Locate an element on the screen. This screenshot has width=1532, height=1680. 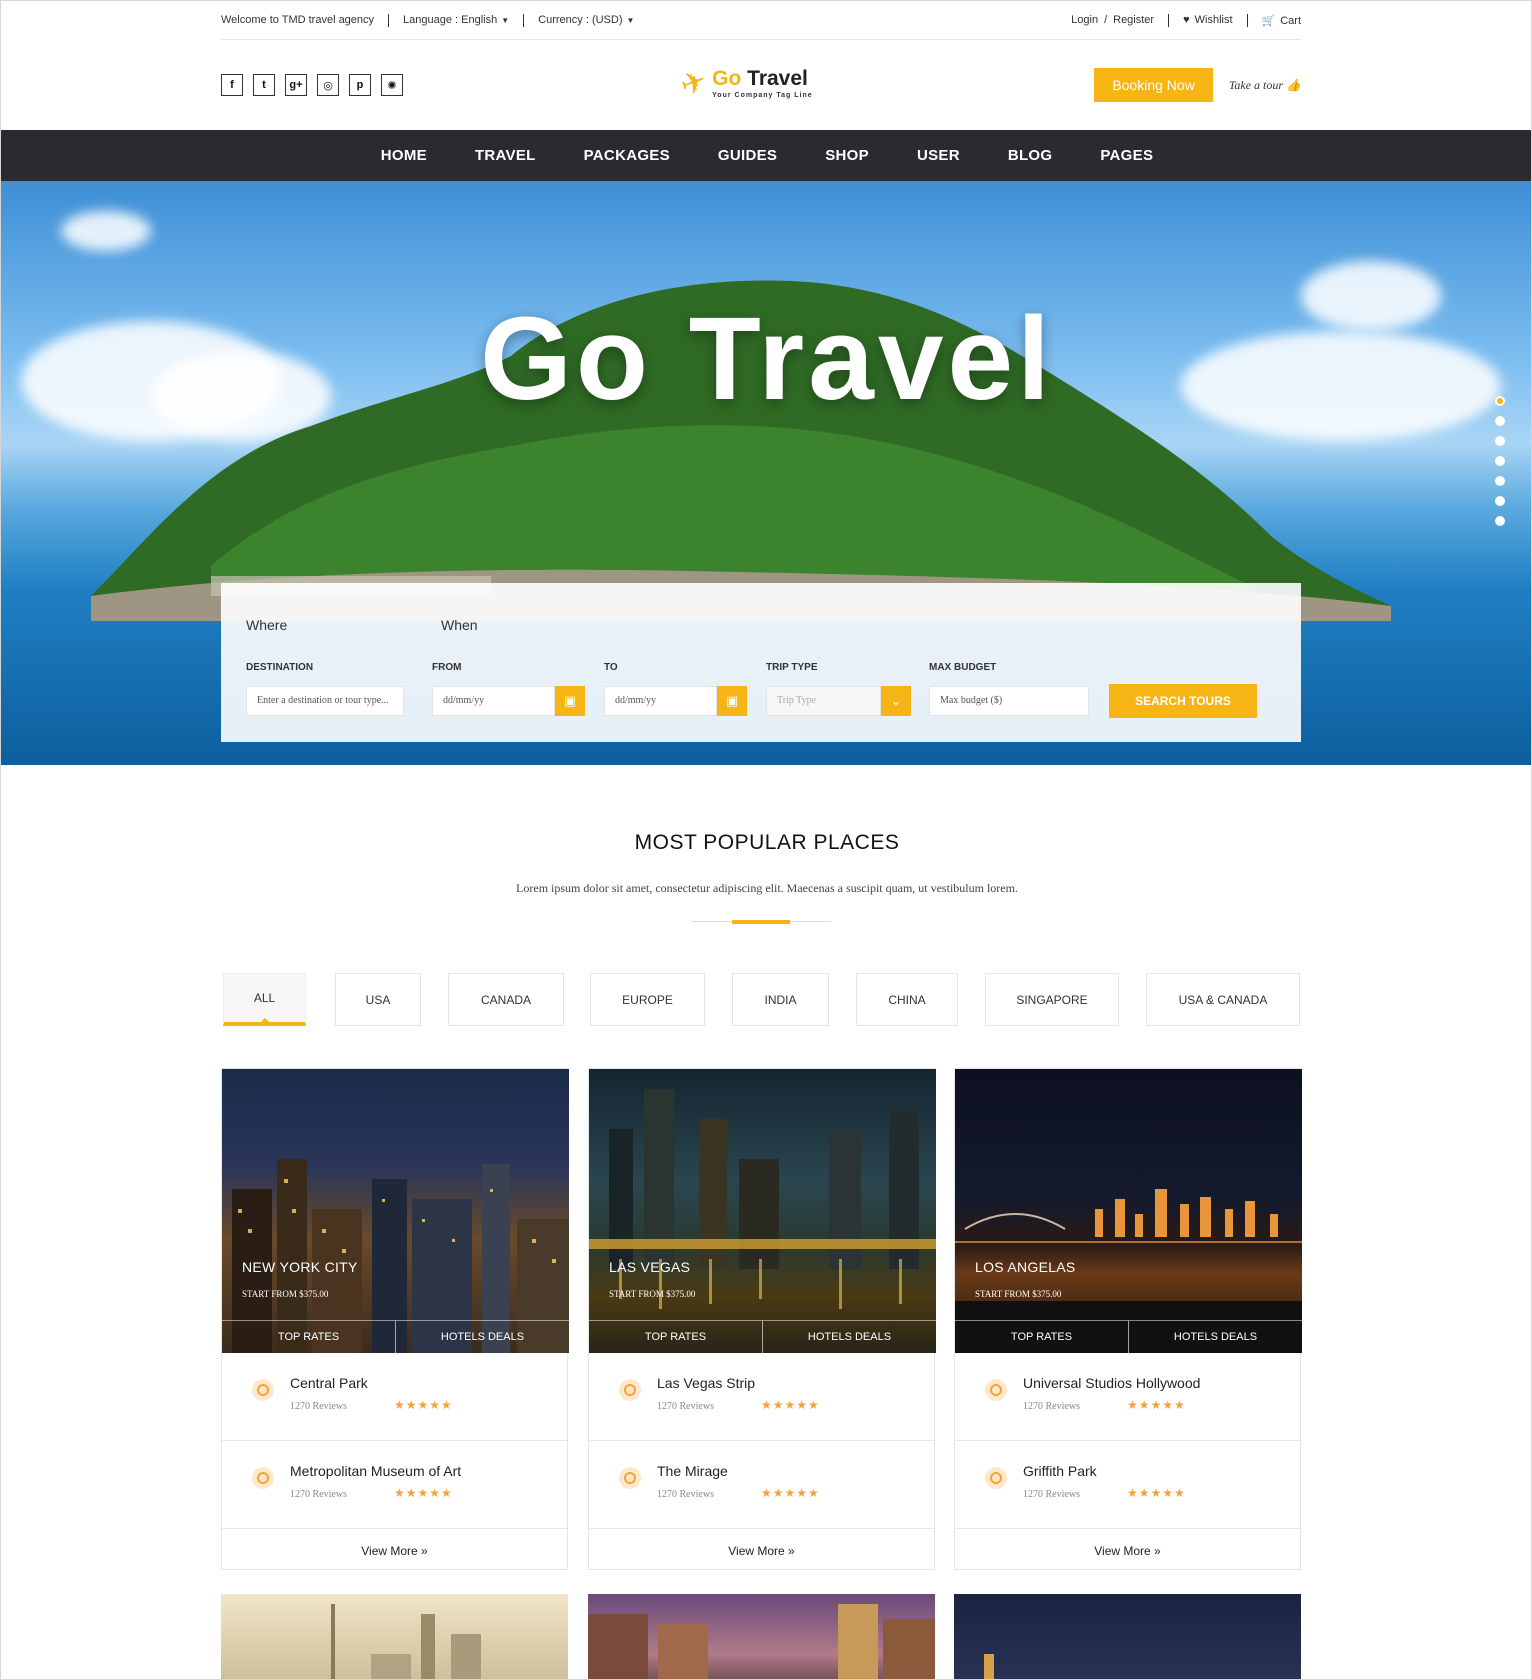
filter-usa-canada: USA & CANADA is located at coordinates (1223, 999).